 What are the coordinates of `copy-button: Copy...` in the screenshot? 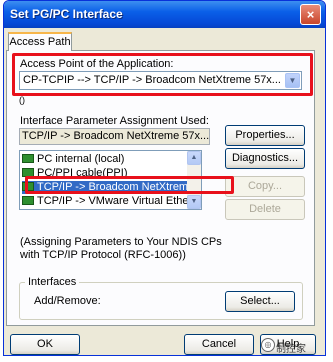 It's located at (265, 186).